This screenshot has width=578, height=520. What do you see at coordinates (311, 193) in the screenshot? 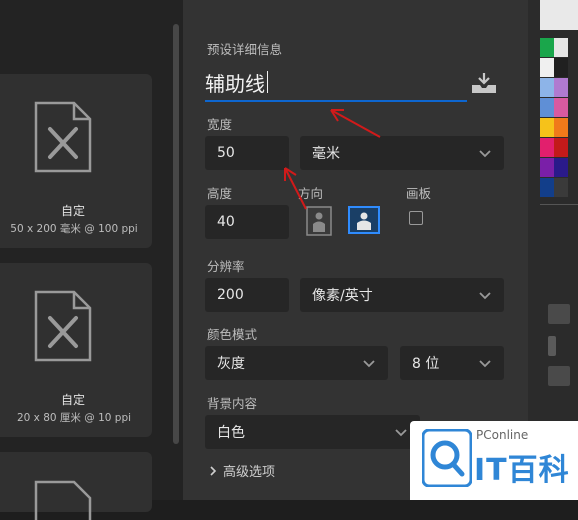
I see `orientation-label: 方向` at bounding box center [311, 193].